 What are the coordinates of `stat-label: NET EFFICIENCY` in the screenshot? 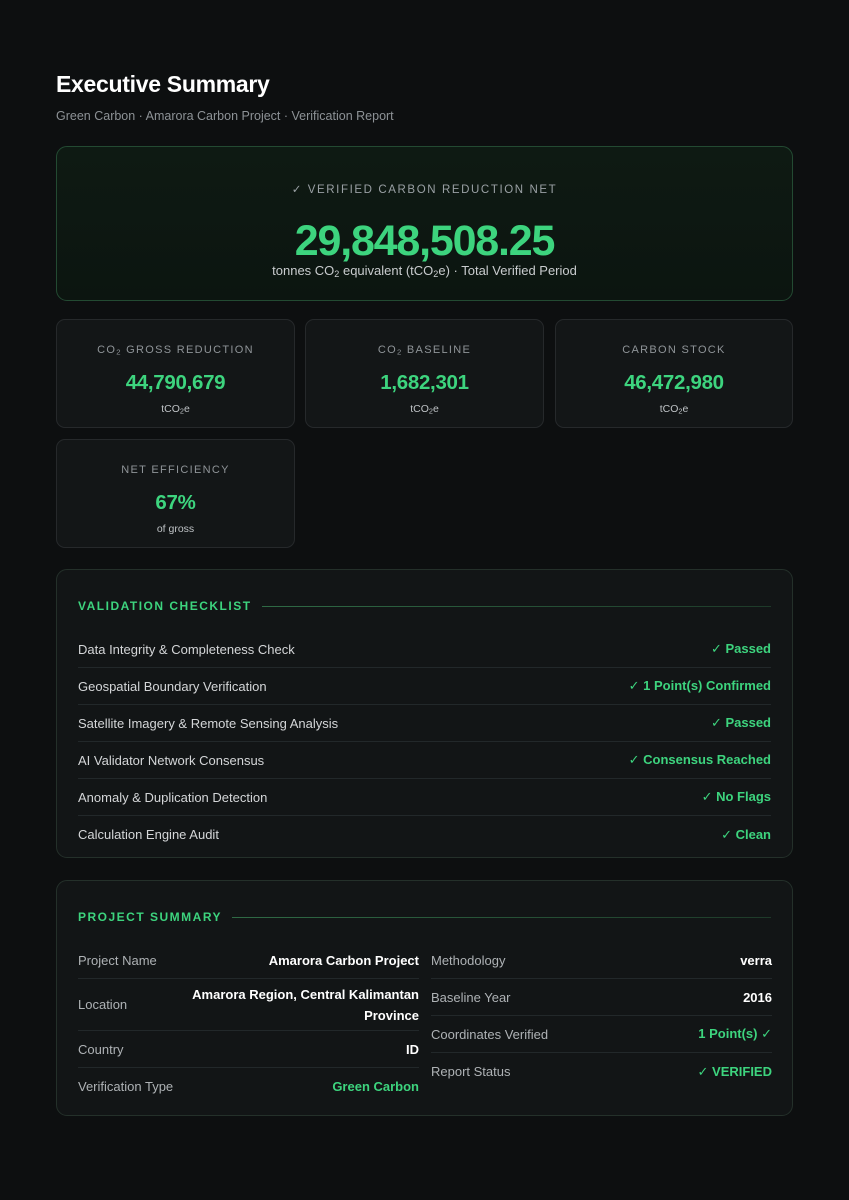 It's located at (175, 470).